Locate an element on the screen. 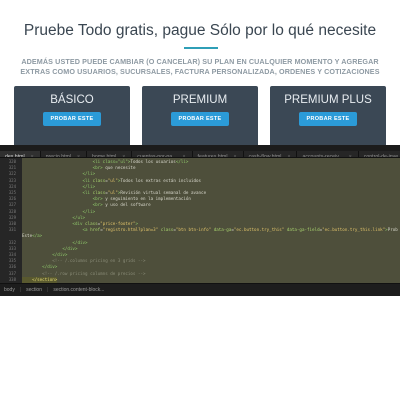 The image size is (400, 420). line-number: 324 is located at coordinates (12, 186).